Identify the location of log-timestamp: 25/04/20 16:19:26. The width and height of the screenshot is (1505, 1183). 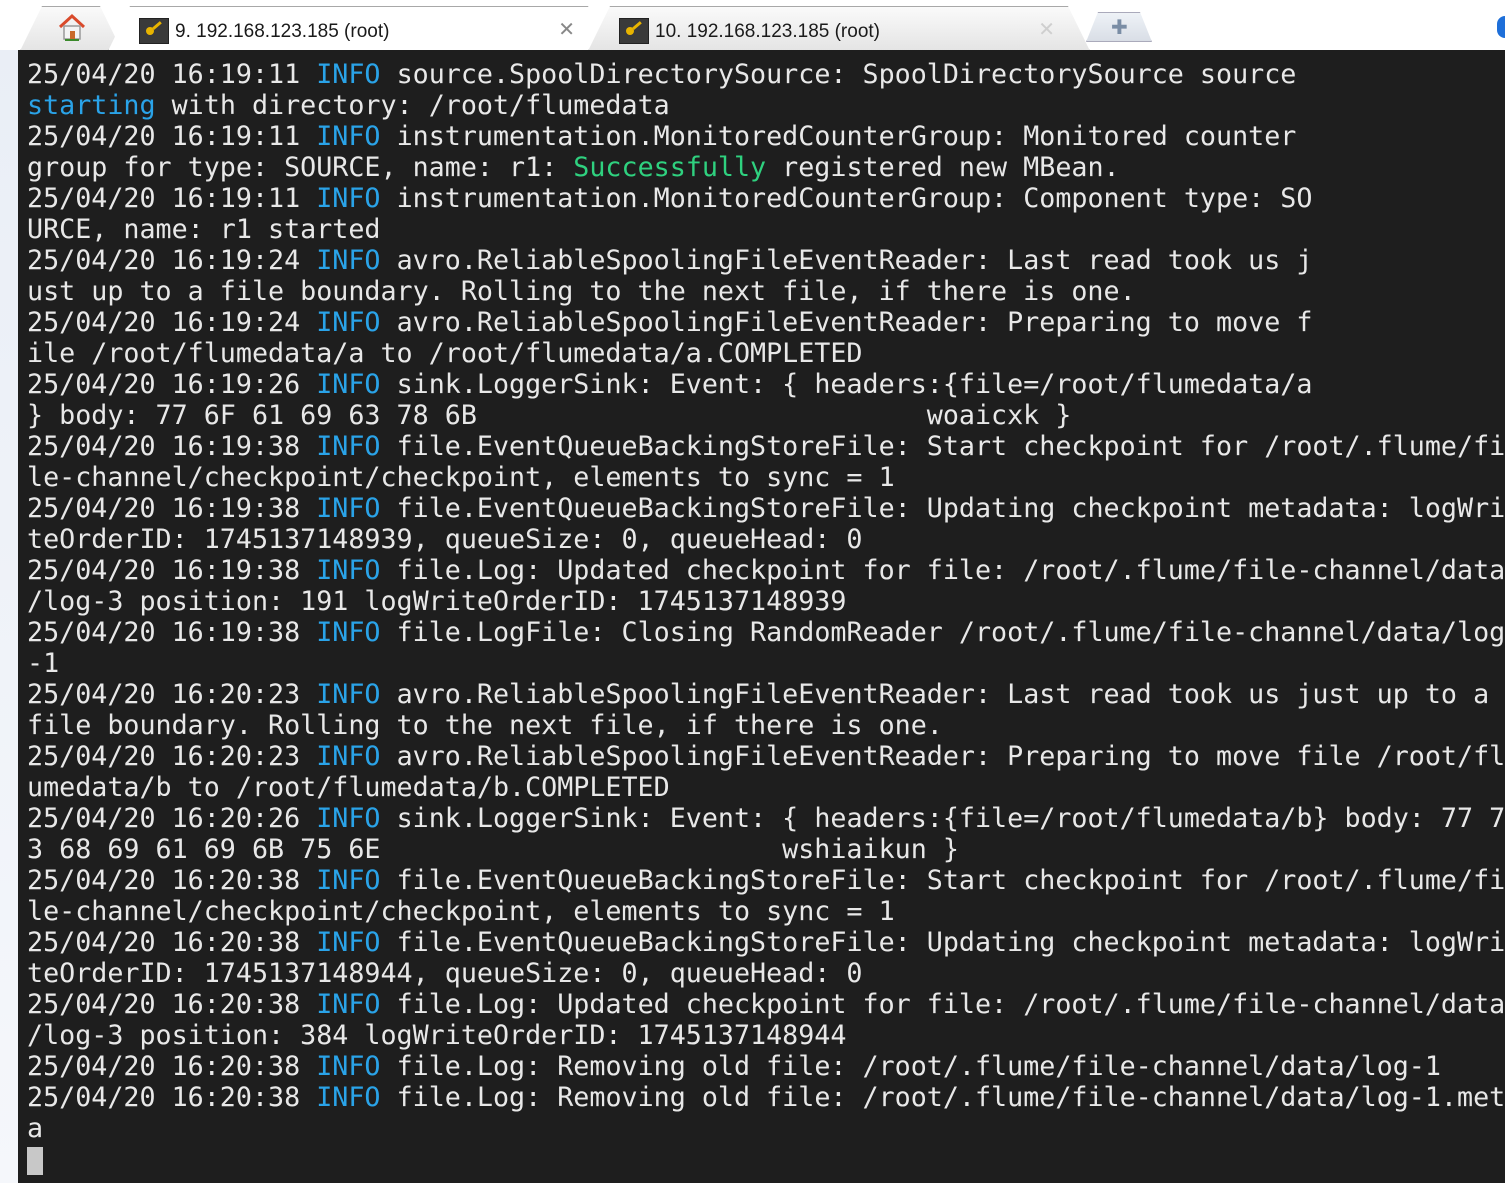
(172, 384).